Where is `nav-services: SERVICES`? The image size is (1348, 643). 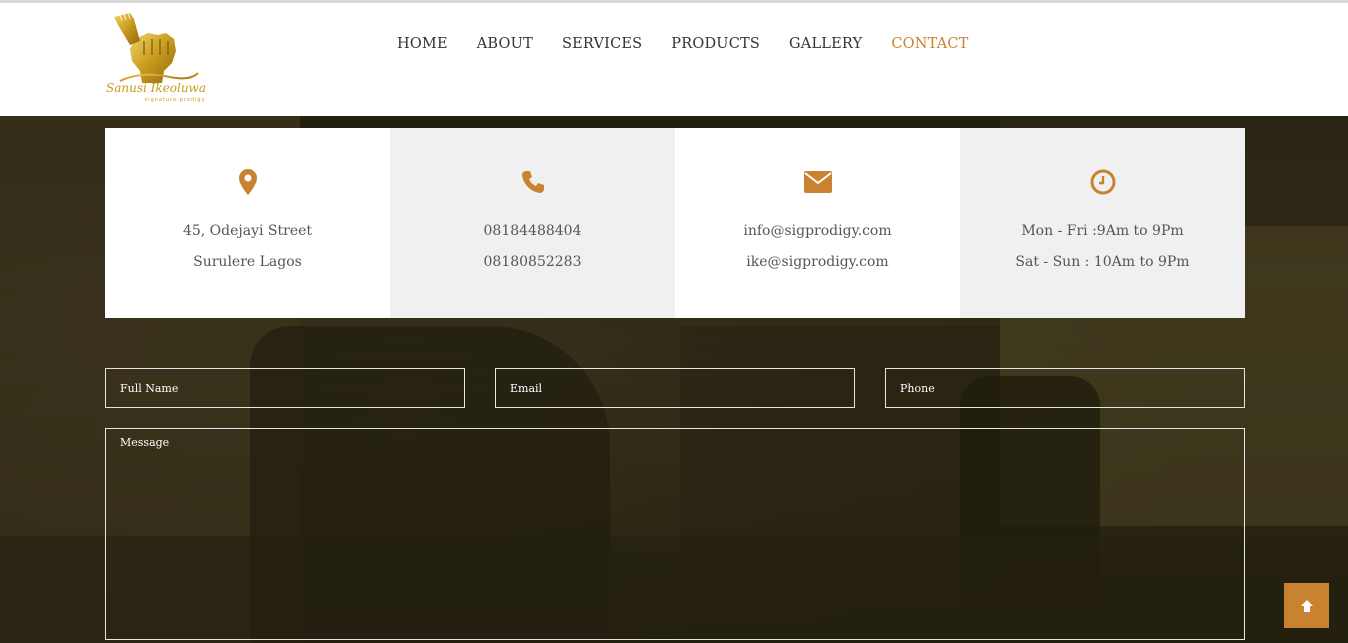
nav-services: SERVICES is located at coordinates (602, 44).